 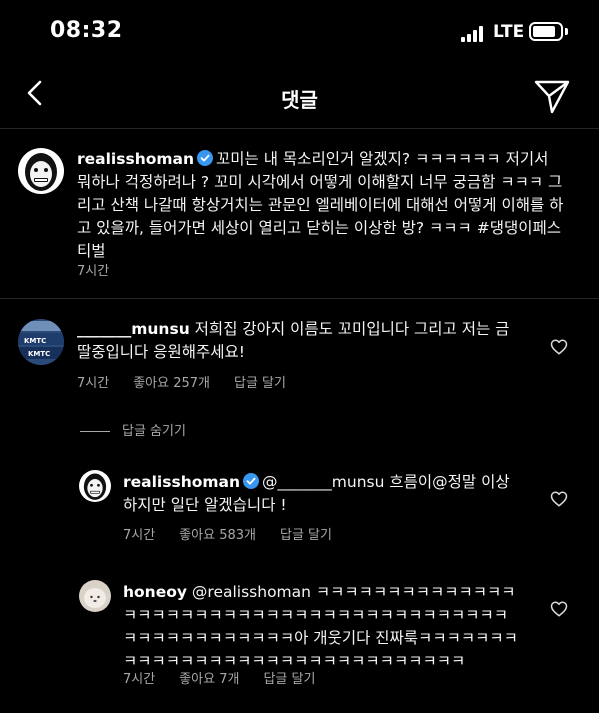 I want to click on avatar-container-icon: KMTC KMTC, so click(x=41, y=342).